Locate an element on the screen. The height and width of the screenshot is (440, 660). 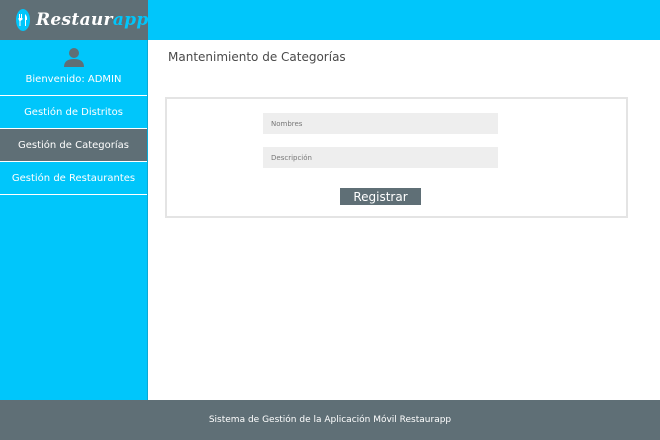
sidebar-item-label: Gestión de Distritos is located at coordinates (73, 112).